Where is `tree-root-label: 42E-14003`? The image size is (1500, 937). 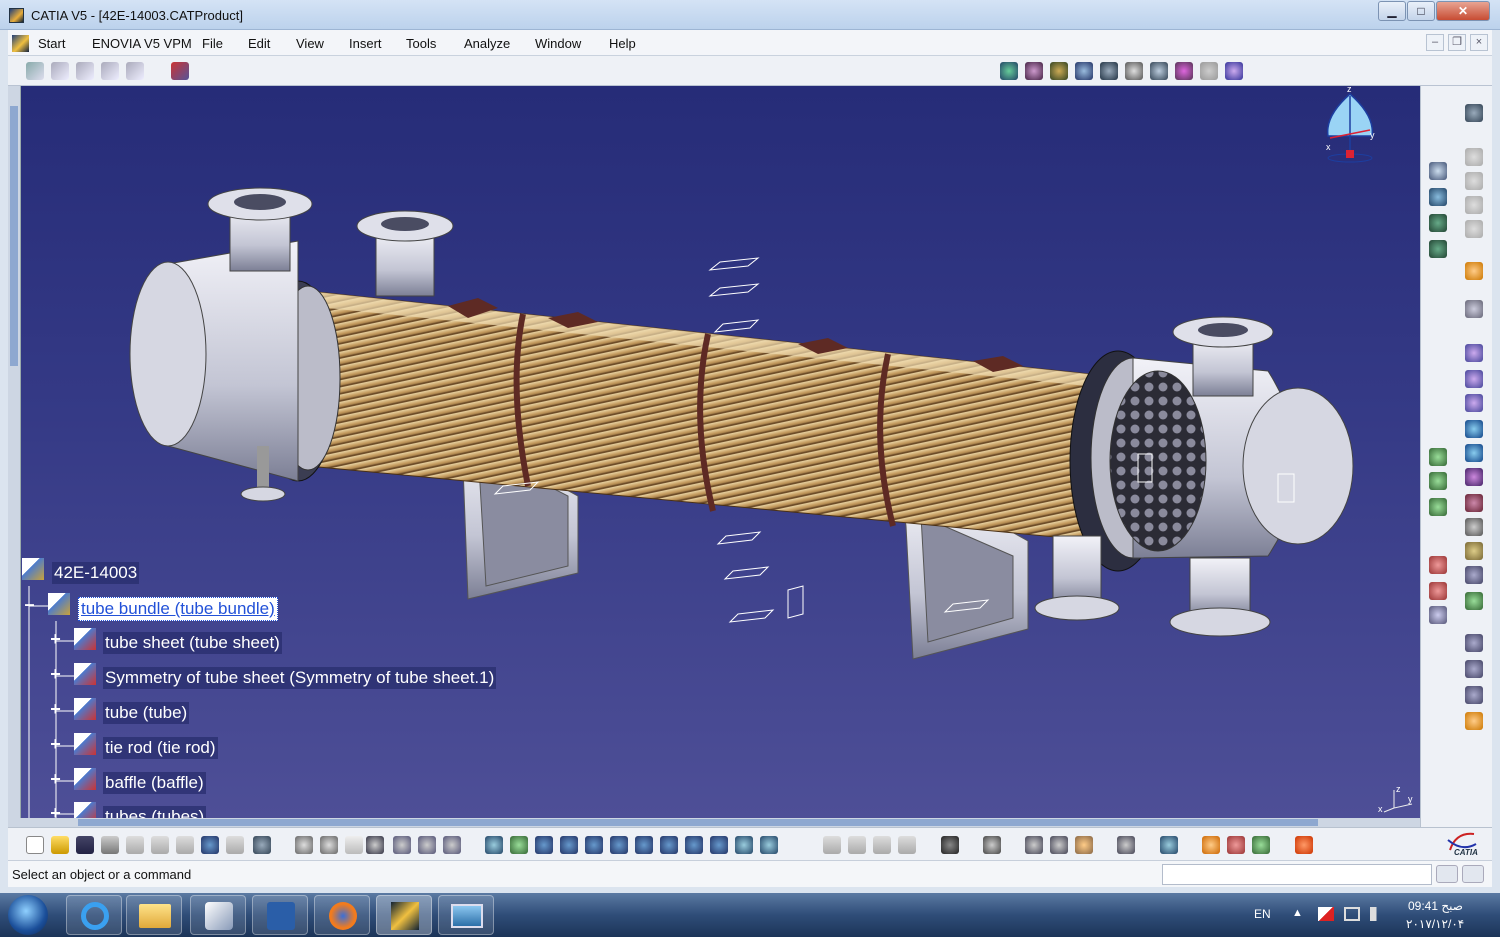
tree-root-label: 42E-14003 is located at coordinates (96, 573).